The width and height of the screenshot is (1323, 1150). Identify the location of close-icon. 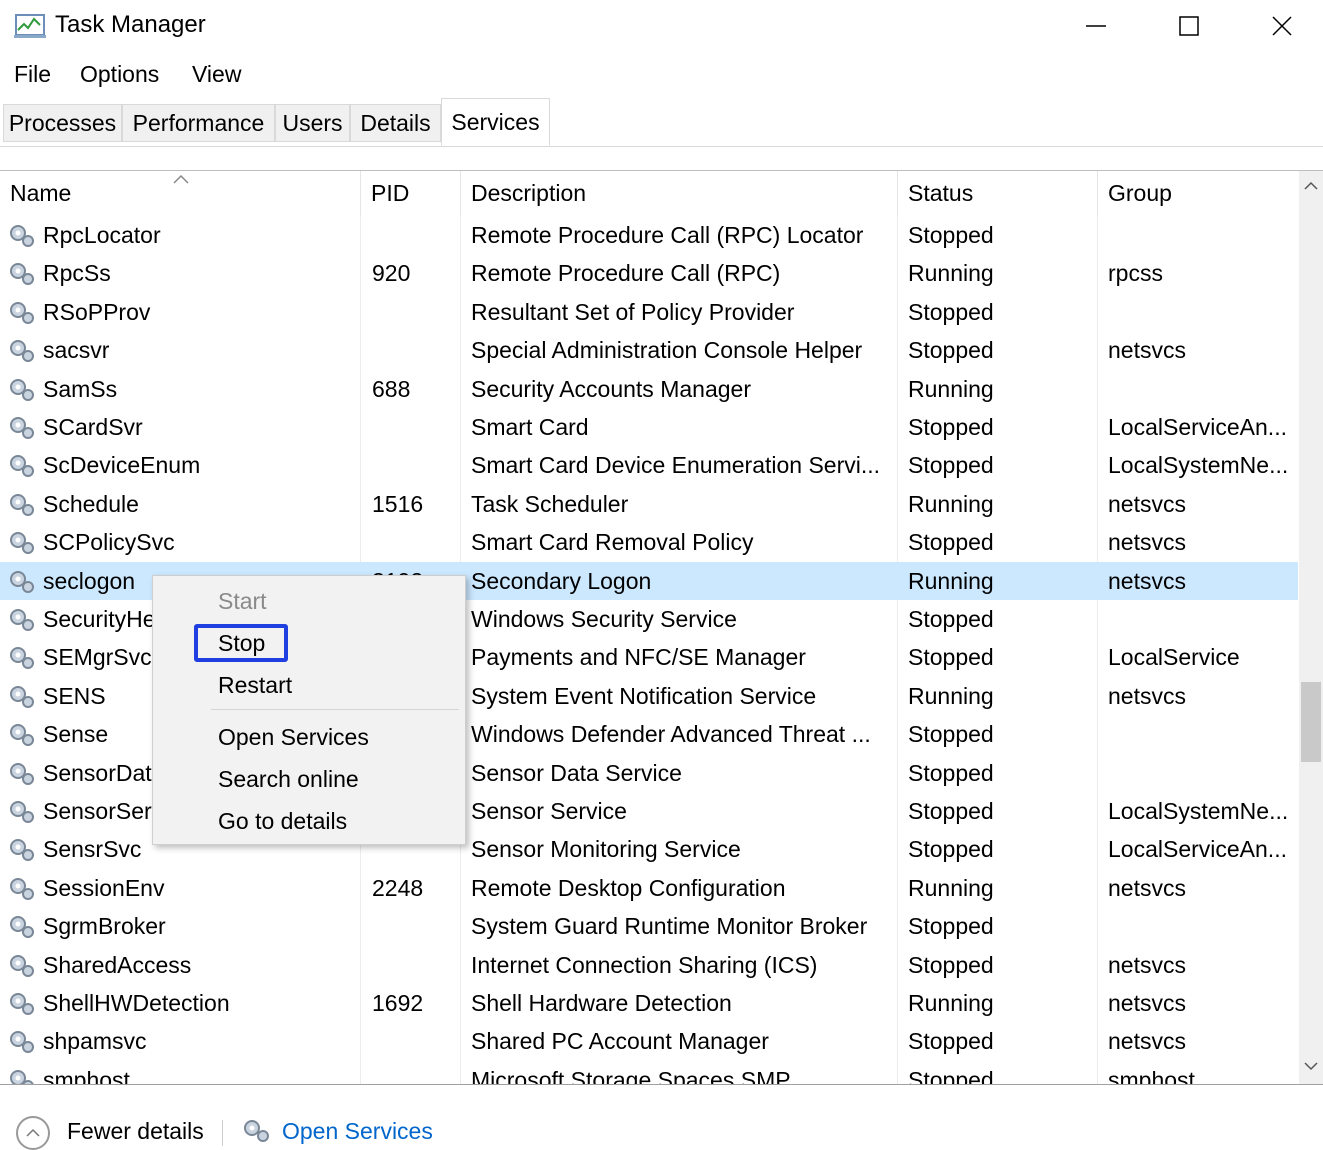
(1282, 26).